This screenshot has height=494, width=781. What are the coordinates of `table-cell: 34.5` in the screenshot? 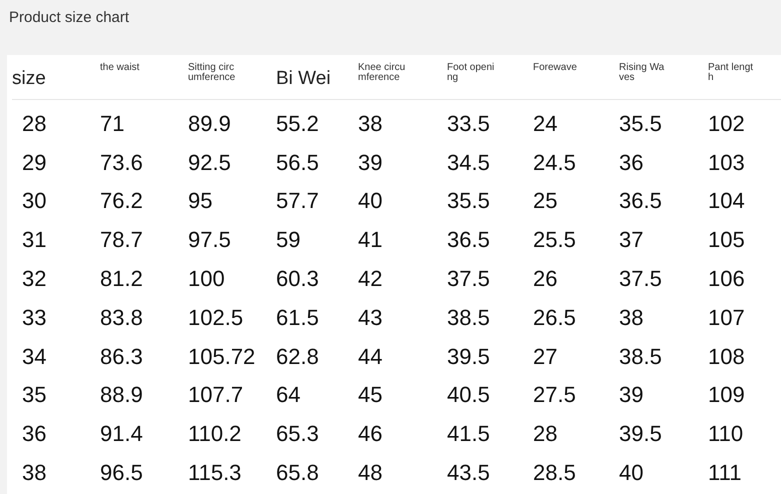 It's located at (468, 162).